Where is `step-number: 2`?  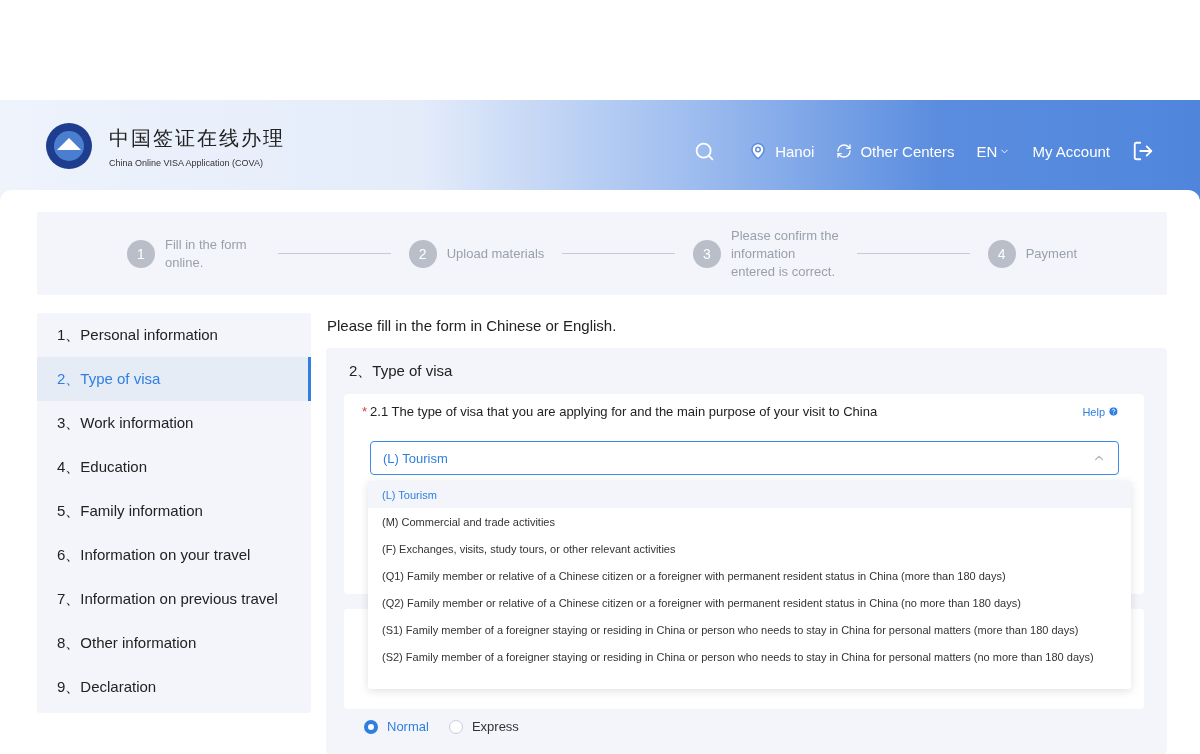 step-number: 2 is located at coordinates (422, 253).